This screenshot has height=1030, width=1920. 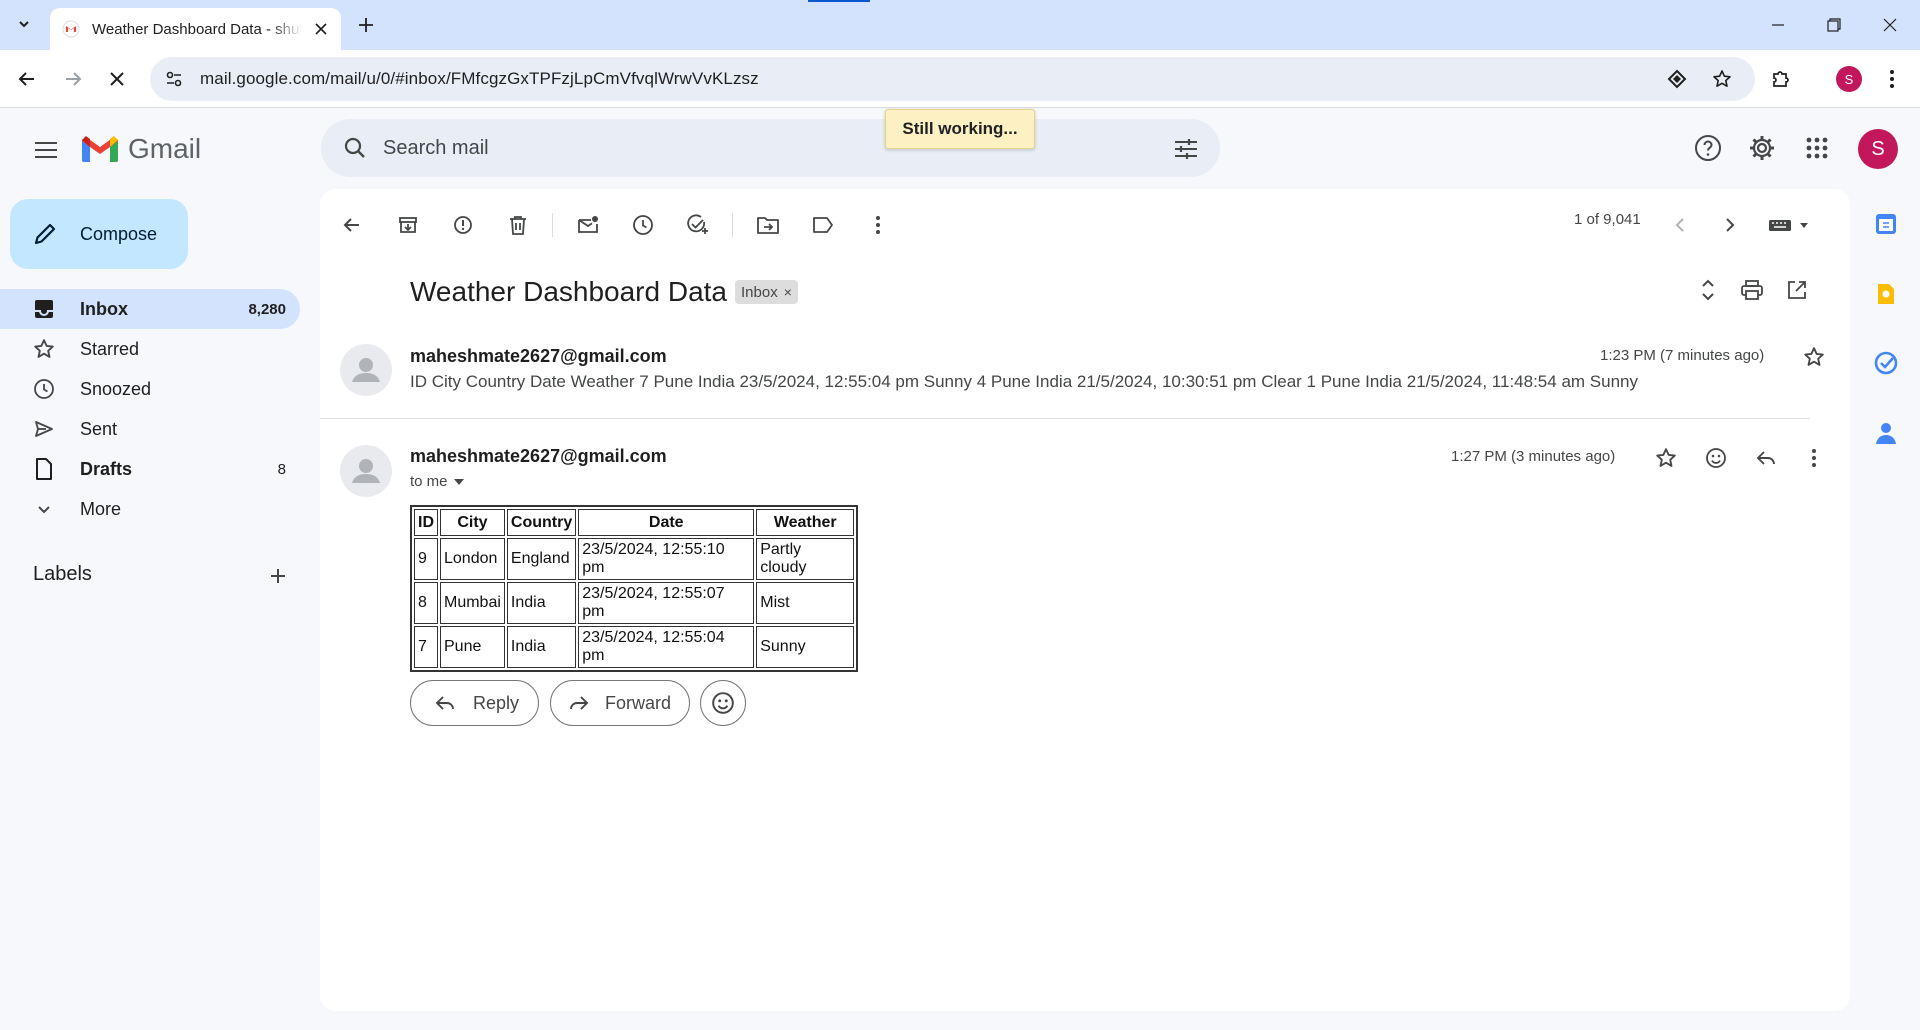 What do you see at coordinates (960, 25) in the screenshot?
I see `browser-tabstrip: Weather Dashboard Data - shul` at bounding box center [960, 25].